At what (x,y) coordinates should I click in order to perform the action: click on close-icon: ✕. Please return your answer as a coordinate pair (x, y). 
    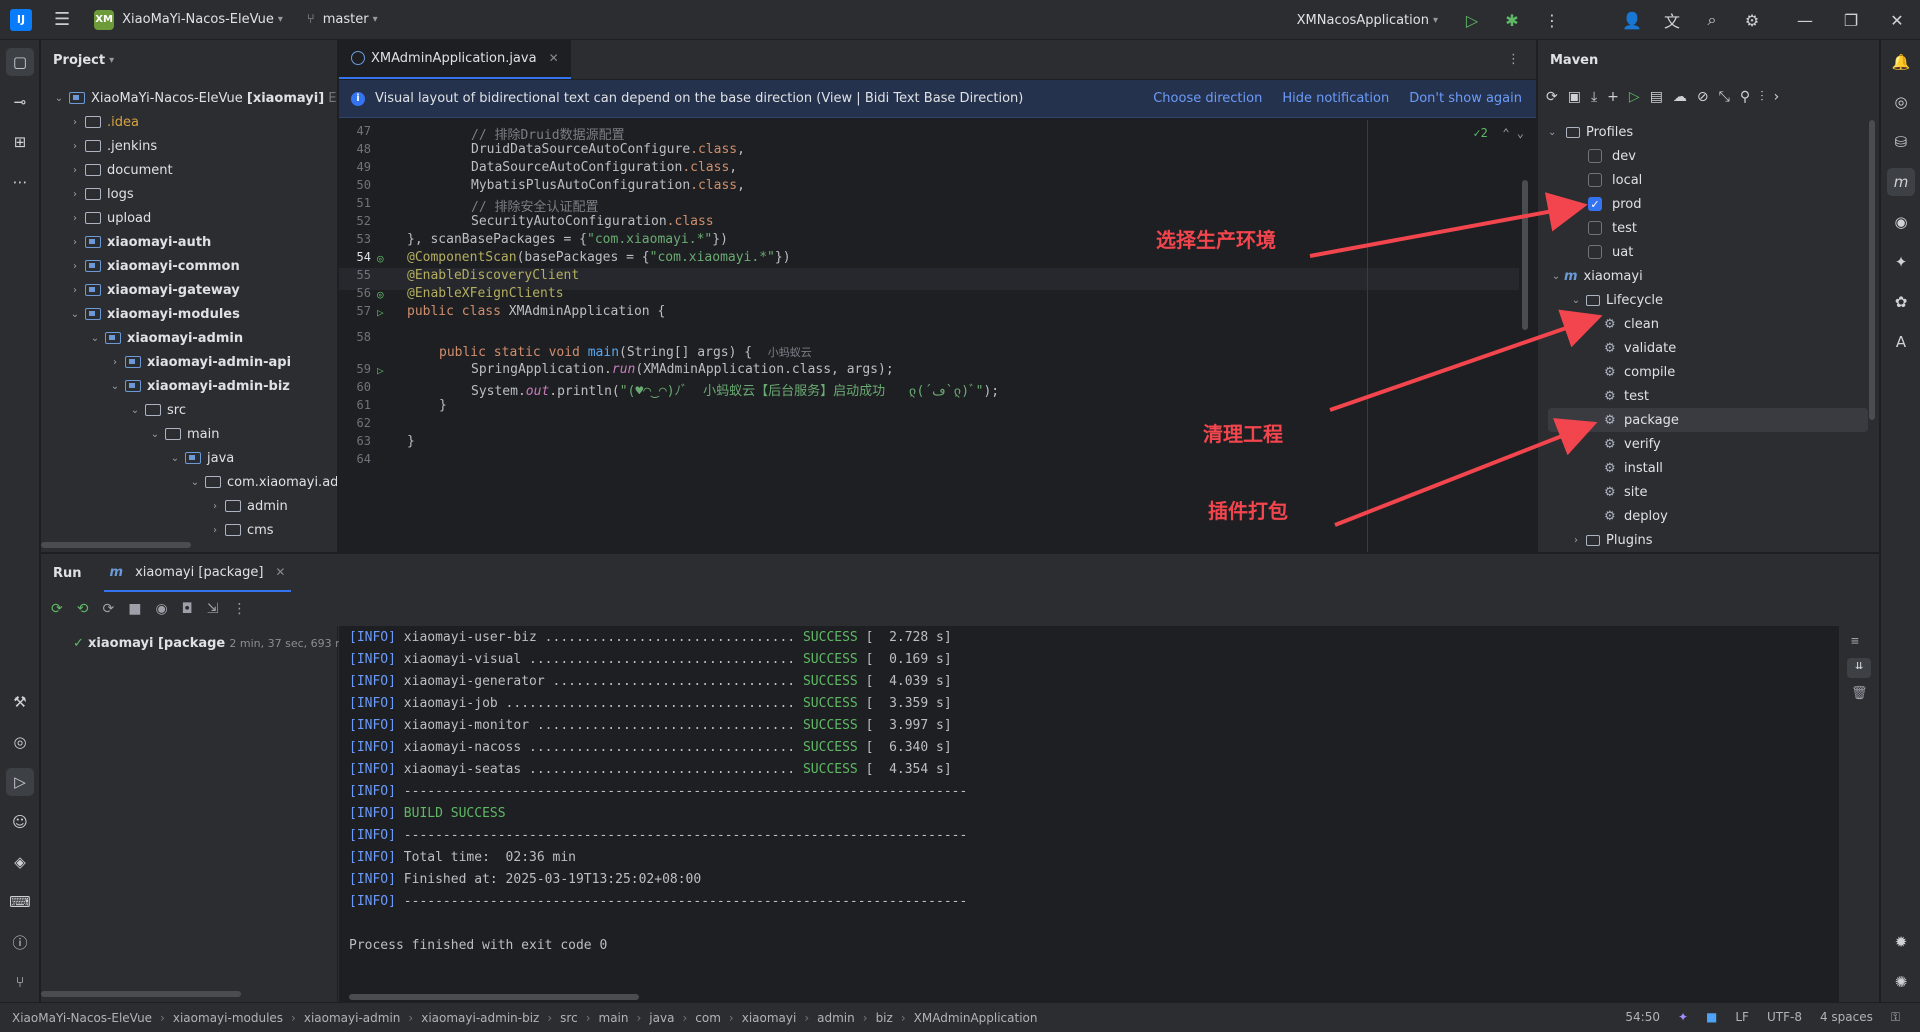
    Looking at the image, I should click on (1897, 20).